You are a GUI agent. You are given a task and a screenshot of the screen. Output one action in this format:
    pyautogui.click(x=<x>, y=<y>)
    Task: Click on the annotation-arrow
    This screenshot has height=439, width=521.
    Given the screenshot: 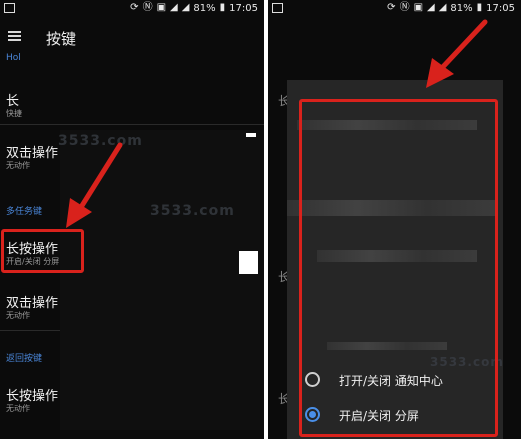 What is the action you would take?
    pyautogui.click(x=457, y=53)
    